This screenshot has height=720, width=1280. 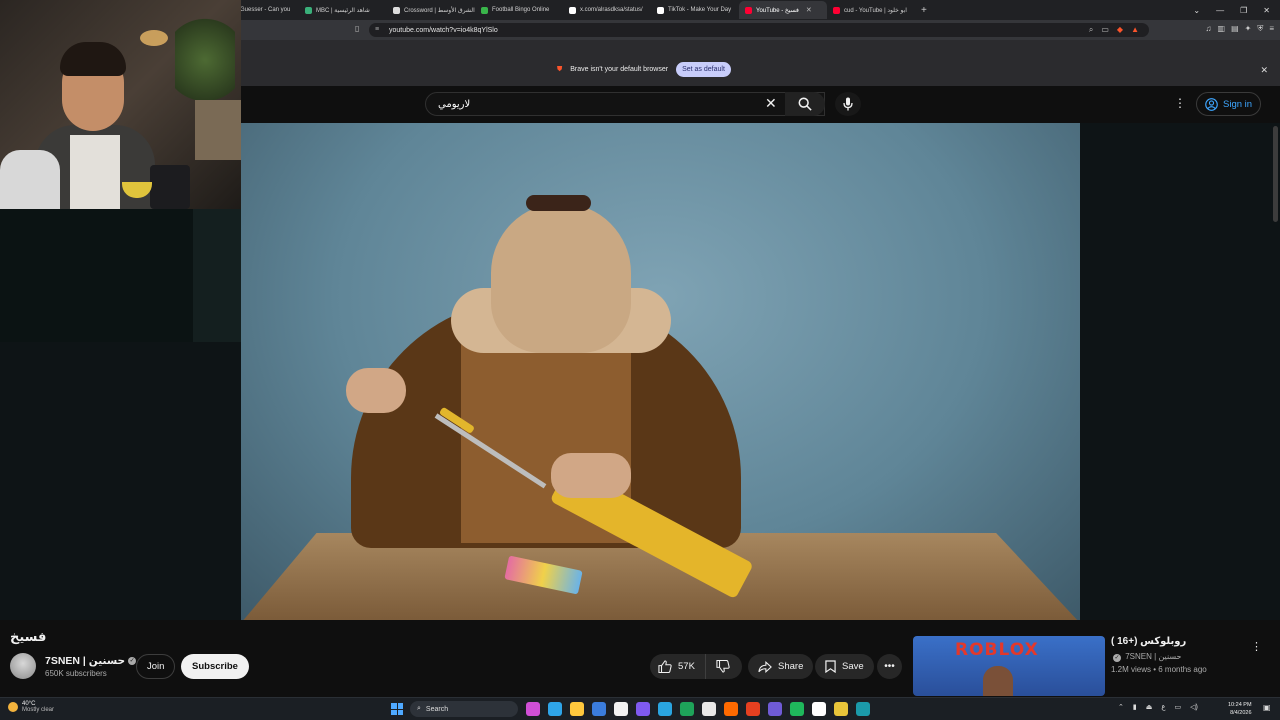 I want to click on like-dislike-group: 57K, so click(x=696, y=666).